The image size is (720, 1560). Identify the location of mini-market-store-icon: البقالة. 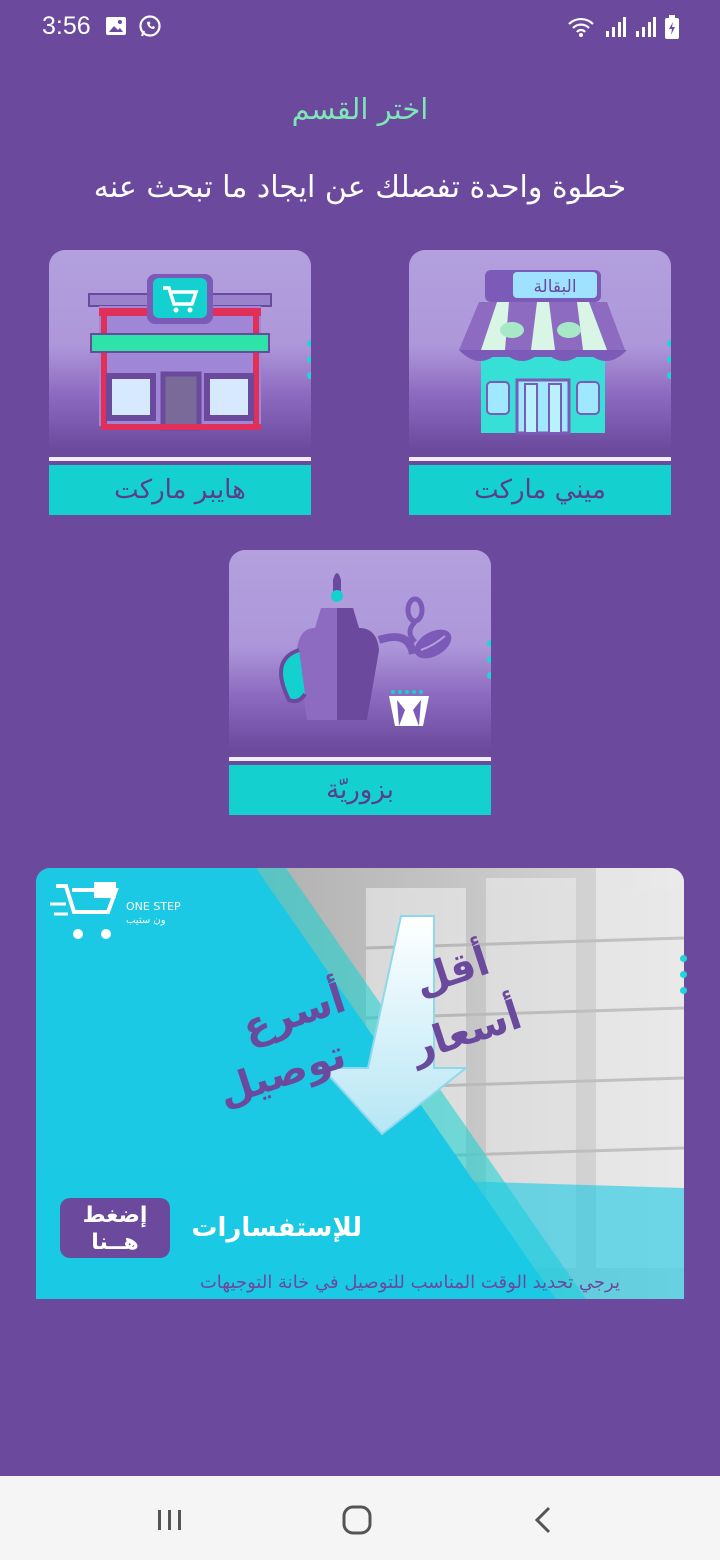
(543, 352).